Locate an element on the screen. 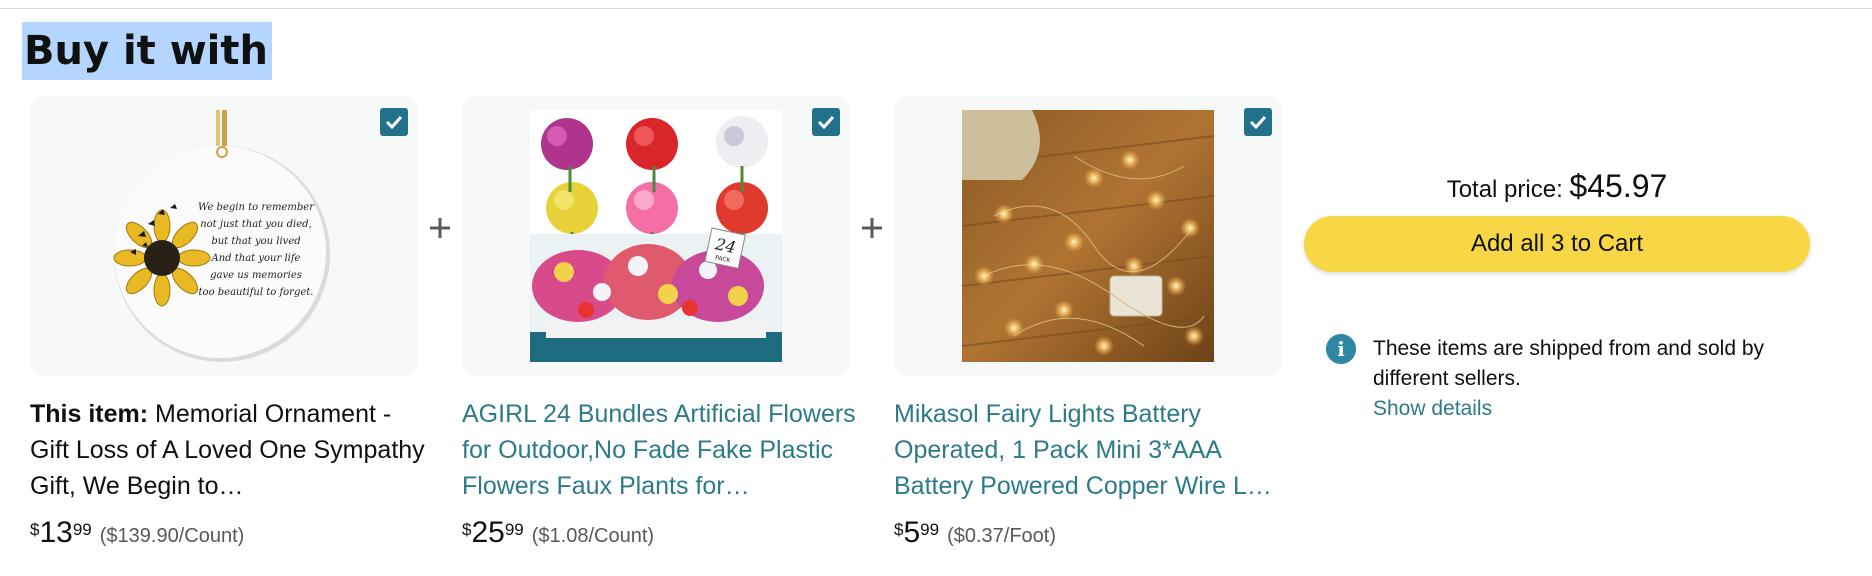 This screenshot has width=1872, height=576. product-image-card-2: 24 PACK is located at coordinates (656, 236).